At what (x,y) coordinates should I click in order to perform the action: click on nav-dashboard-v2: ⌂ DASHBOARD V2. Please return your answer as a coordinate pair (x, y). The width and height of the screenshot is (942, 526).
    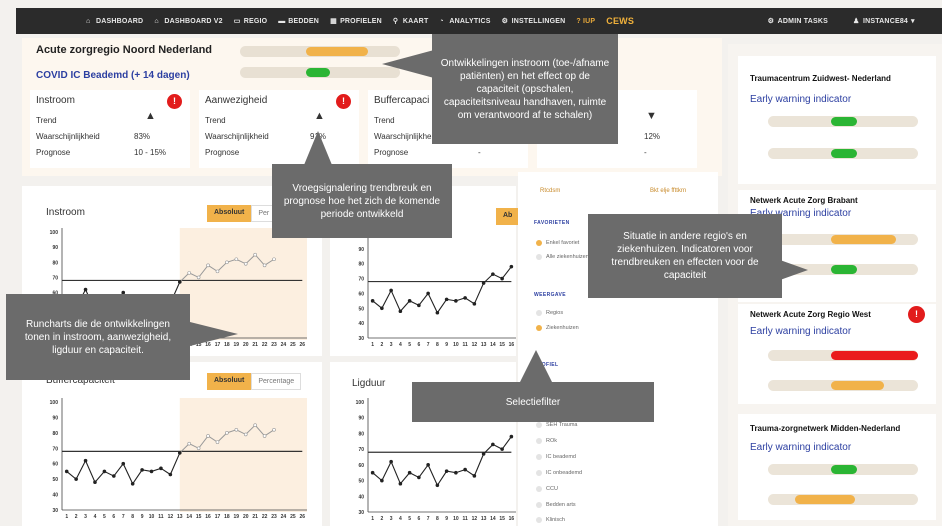
    Looking at the image, I should click on (188, 21).